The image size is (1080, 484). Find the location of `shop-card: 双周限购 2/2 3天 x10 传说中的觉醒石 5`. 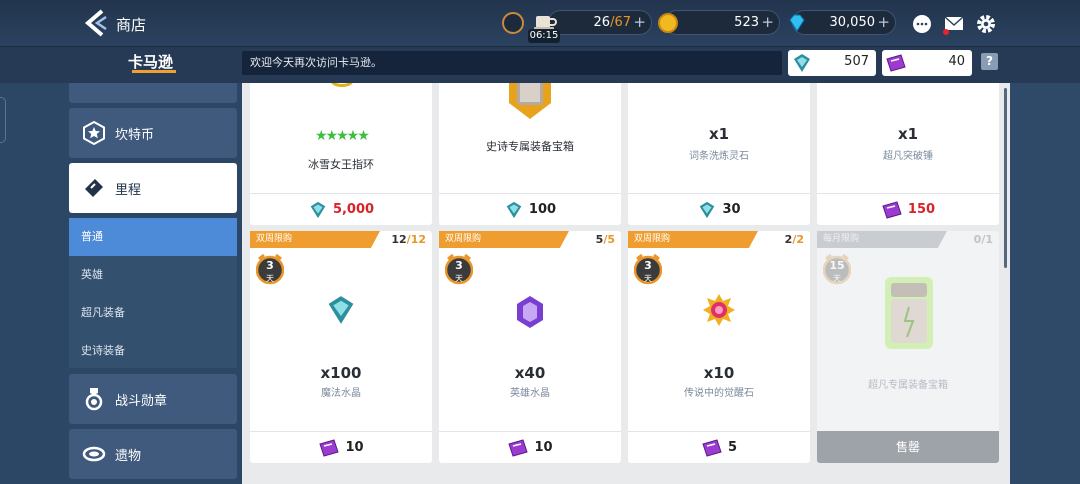

shop-card: 双周限购 2/2 3天 x10 传说中的觉醒石 5 is located at coordinates (719, 347).